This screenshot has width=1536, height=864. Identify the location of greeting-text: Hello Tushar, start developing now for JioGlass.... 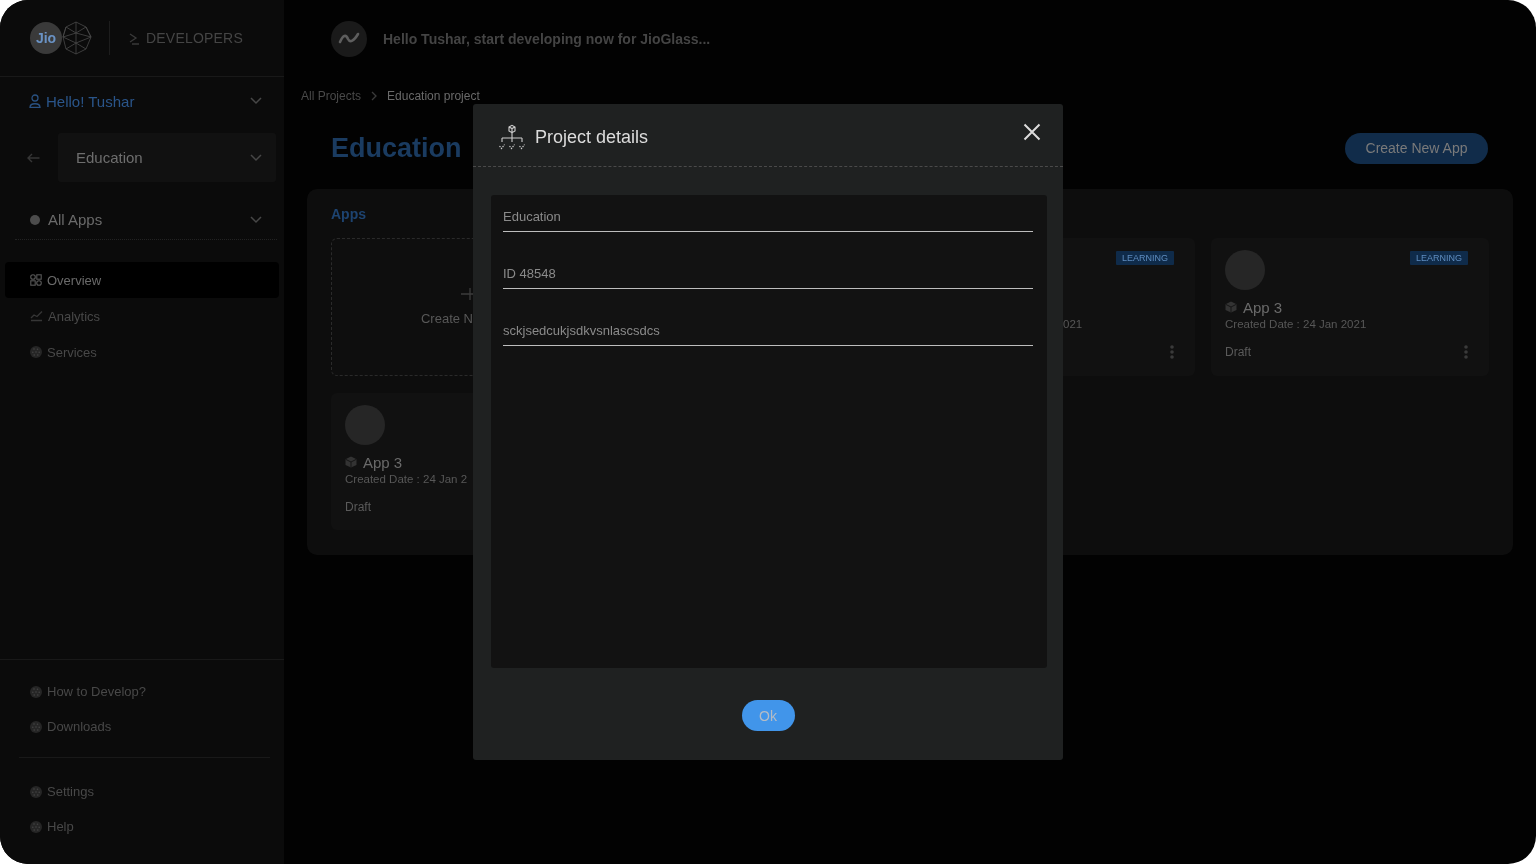
(547, 38).